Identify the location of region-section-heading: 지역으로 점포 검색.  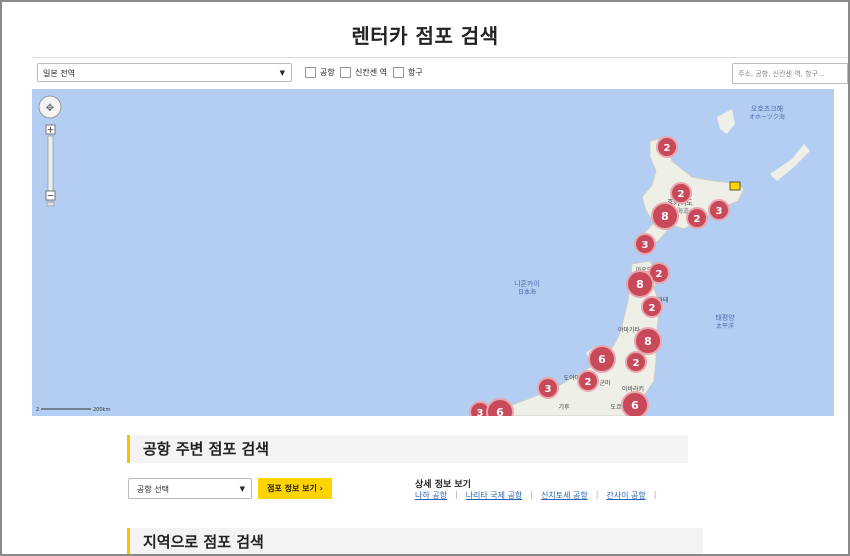
(415, 541).